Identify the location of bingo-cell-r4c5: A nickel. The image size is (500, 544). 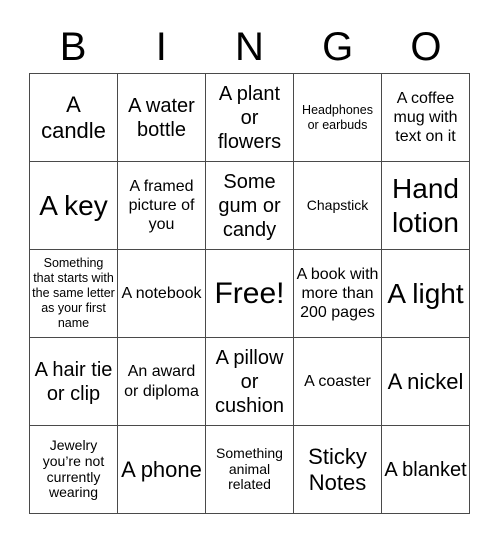
(426, 382).